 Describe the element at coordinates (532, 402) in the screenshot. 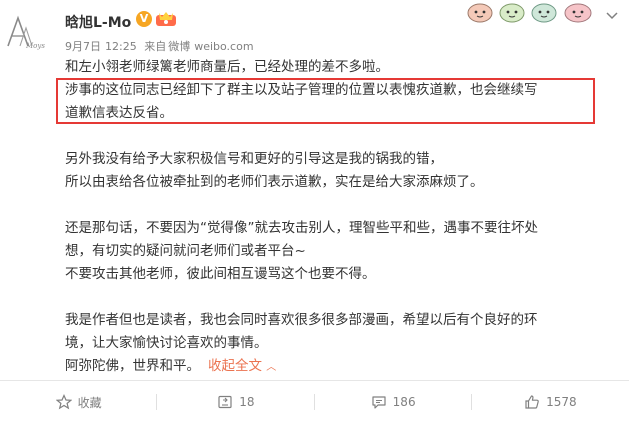

I see `thumbs-up-icon` at that location.